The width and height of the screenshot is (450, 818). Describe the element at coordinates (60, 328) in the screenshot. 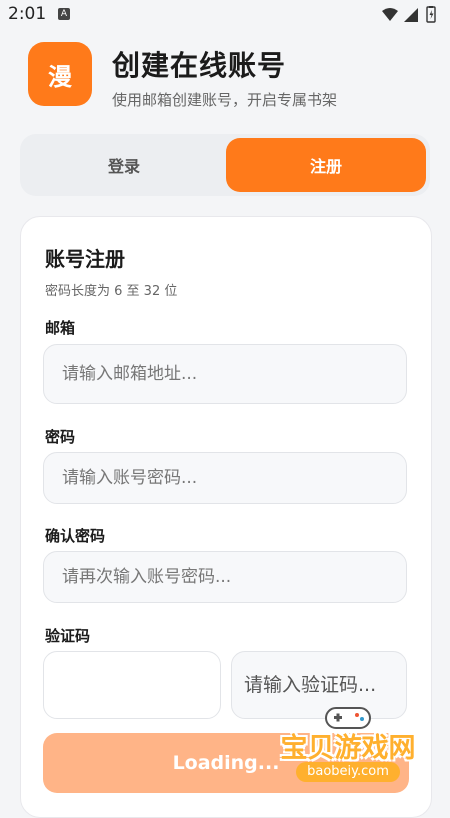

I see `email-label: 邮箱` at that location.